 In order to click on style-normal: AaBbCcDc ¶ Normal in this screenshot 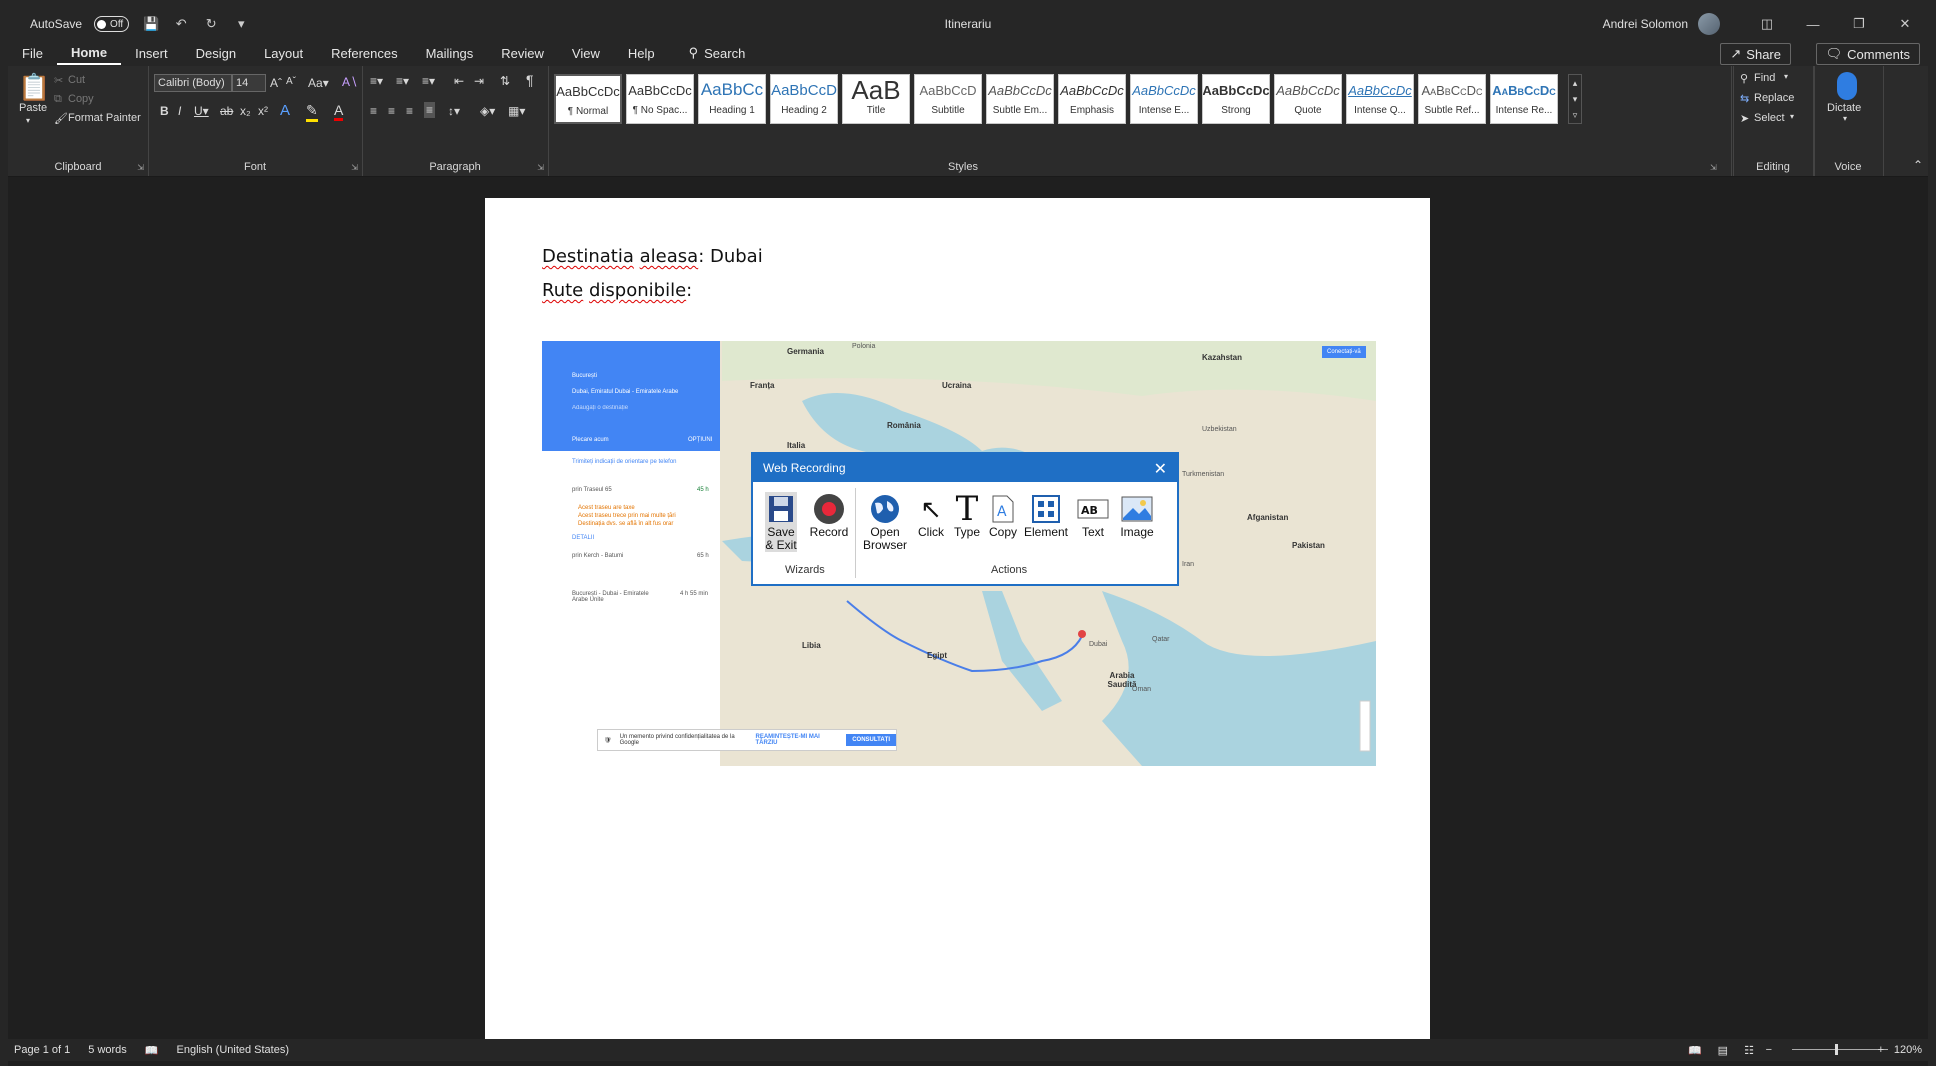, I will do `click(588, 99)`.